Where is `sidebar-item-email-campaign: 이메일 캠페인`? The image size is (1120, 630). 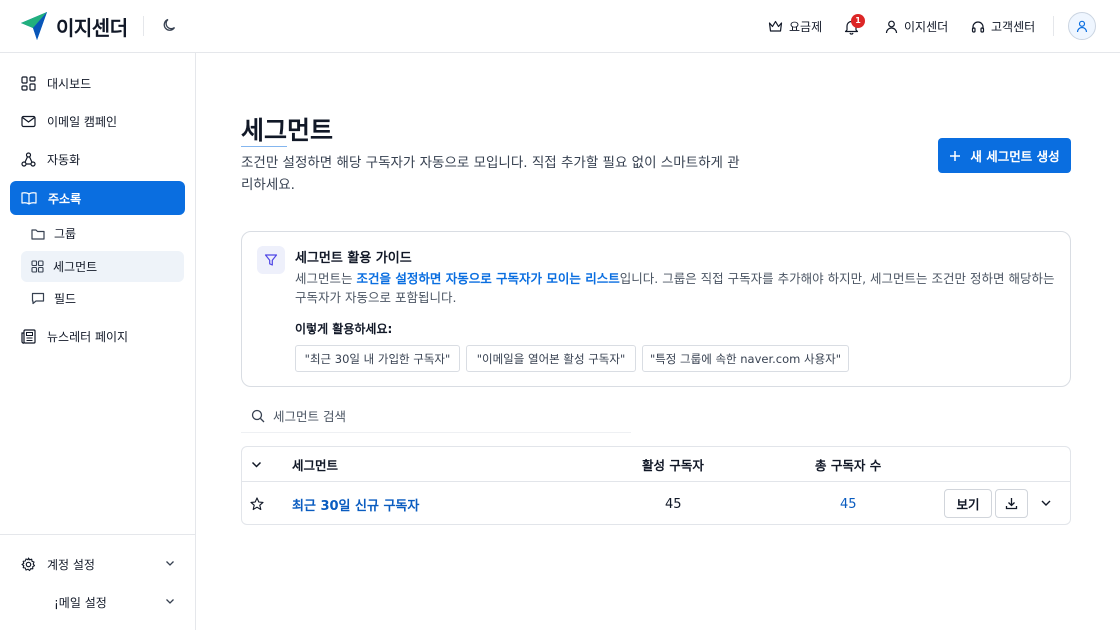
sidebar-item-email-campaign: 이메일 캠페인 is located at coordinates (97, 121).